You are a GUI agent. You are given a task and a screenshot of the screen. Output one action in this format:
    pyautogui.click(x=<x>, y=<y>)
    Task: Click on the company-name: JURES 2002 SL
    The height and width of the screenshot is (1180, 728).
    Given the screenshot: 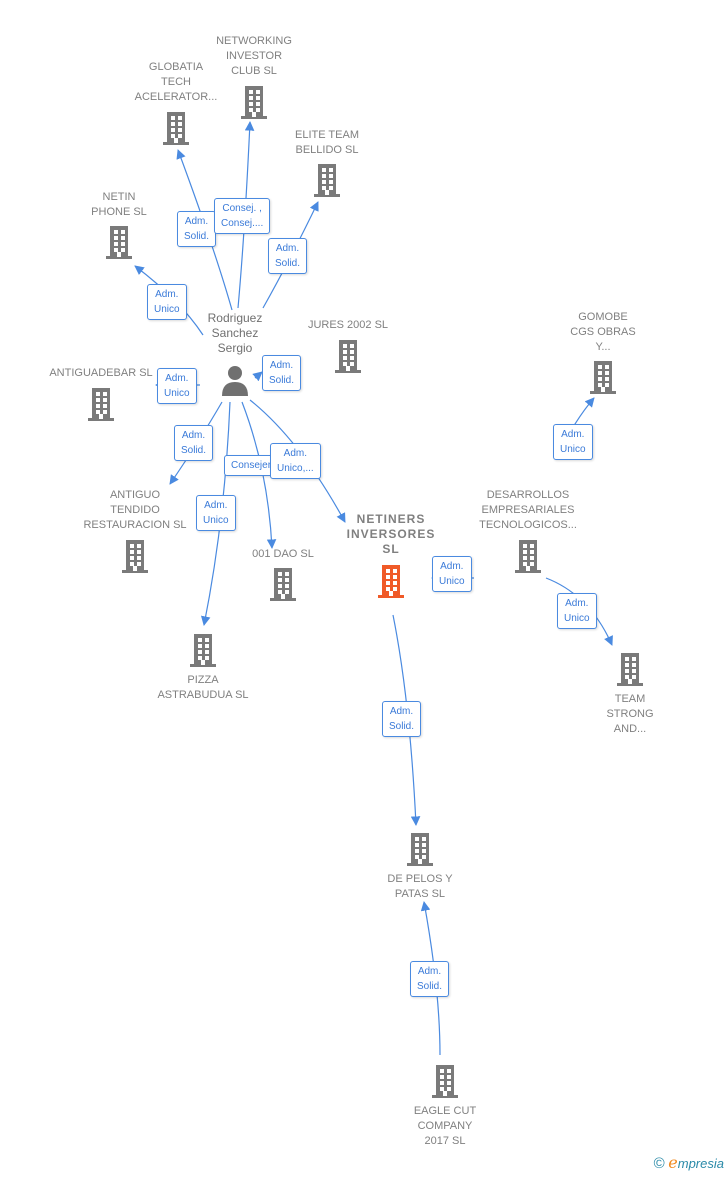 What is the action you would take?
    pyautogui.click(x=348, y=325)
    